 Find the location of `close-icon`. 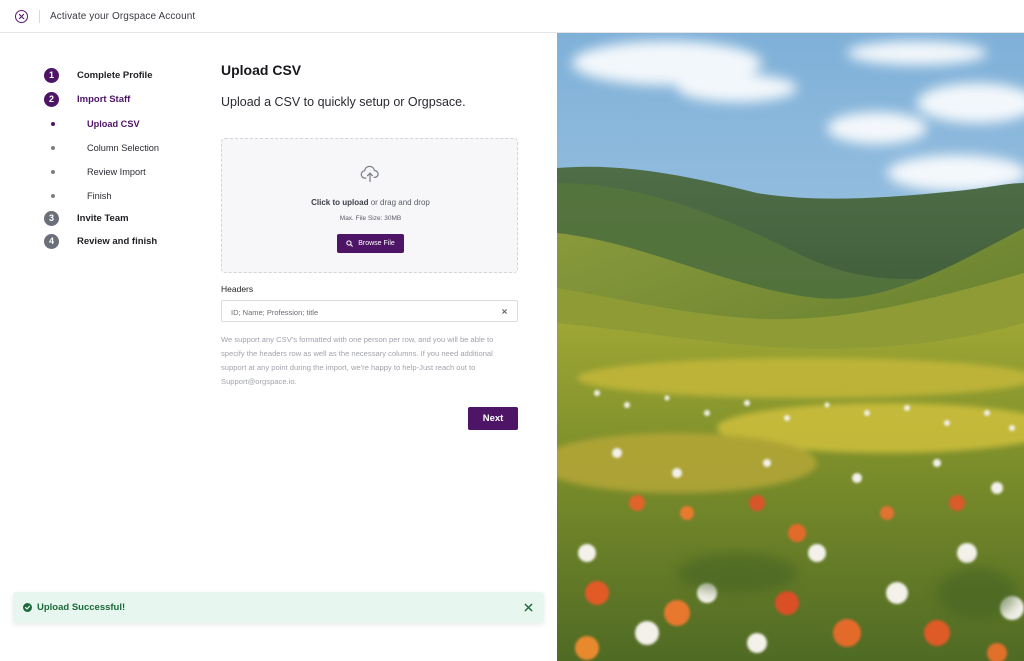

close-icon is located at coordinates (21, 16).